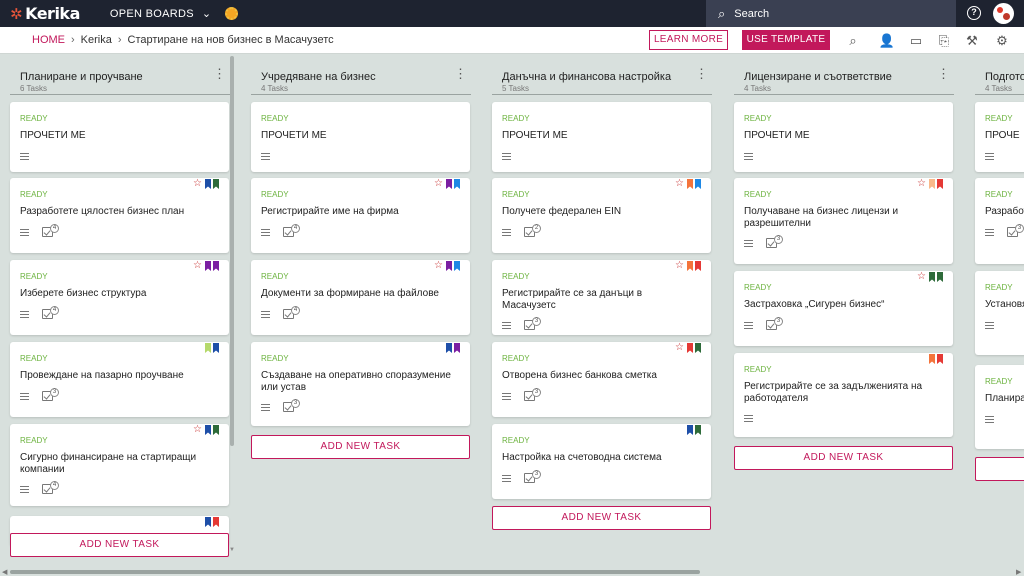 Image resolution: width=1024 pixels, height=576 pixels. What do you see at coordinates (831, 13) in the screenshot?
I see `search-input: ⌕ Search` at bounding box center [831, 13].